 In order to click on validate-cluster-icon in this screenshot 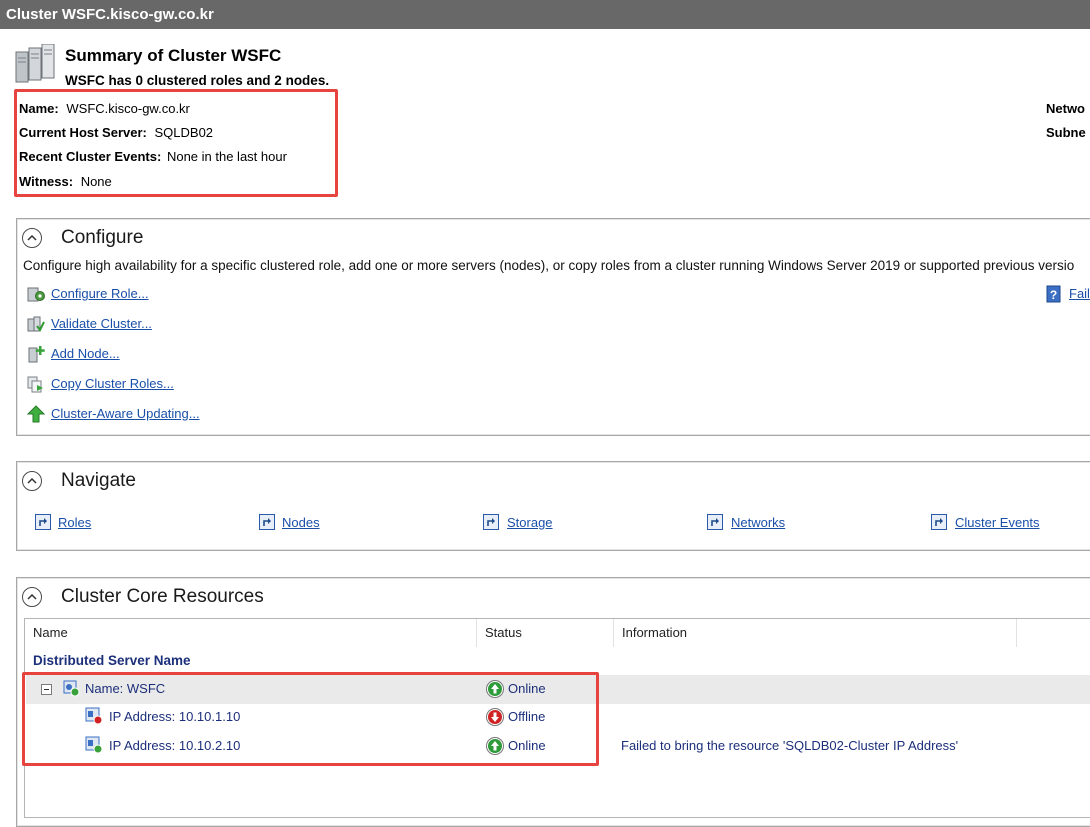, I will do `click(36, 324)`.